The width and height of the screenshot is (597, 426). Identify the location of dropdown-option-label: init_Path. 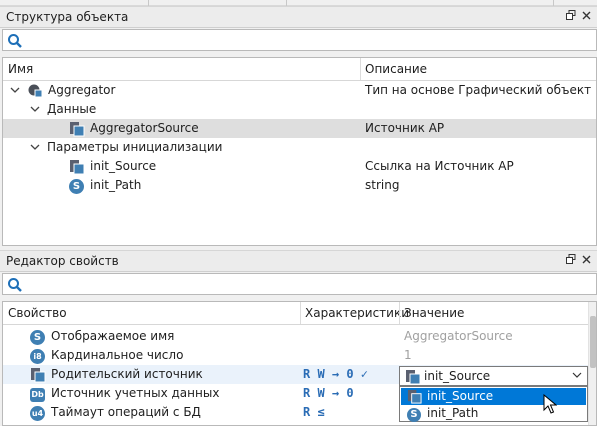
(453, 413).